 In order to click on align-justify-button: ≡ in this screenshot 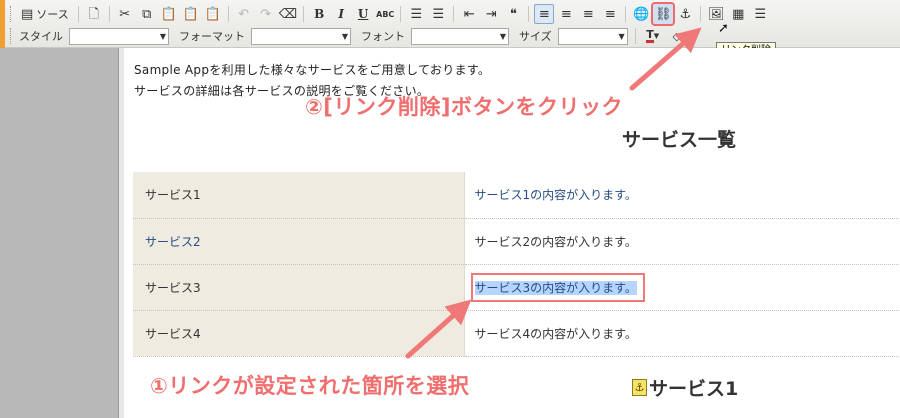, I will do `click(610, 14)`.